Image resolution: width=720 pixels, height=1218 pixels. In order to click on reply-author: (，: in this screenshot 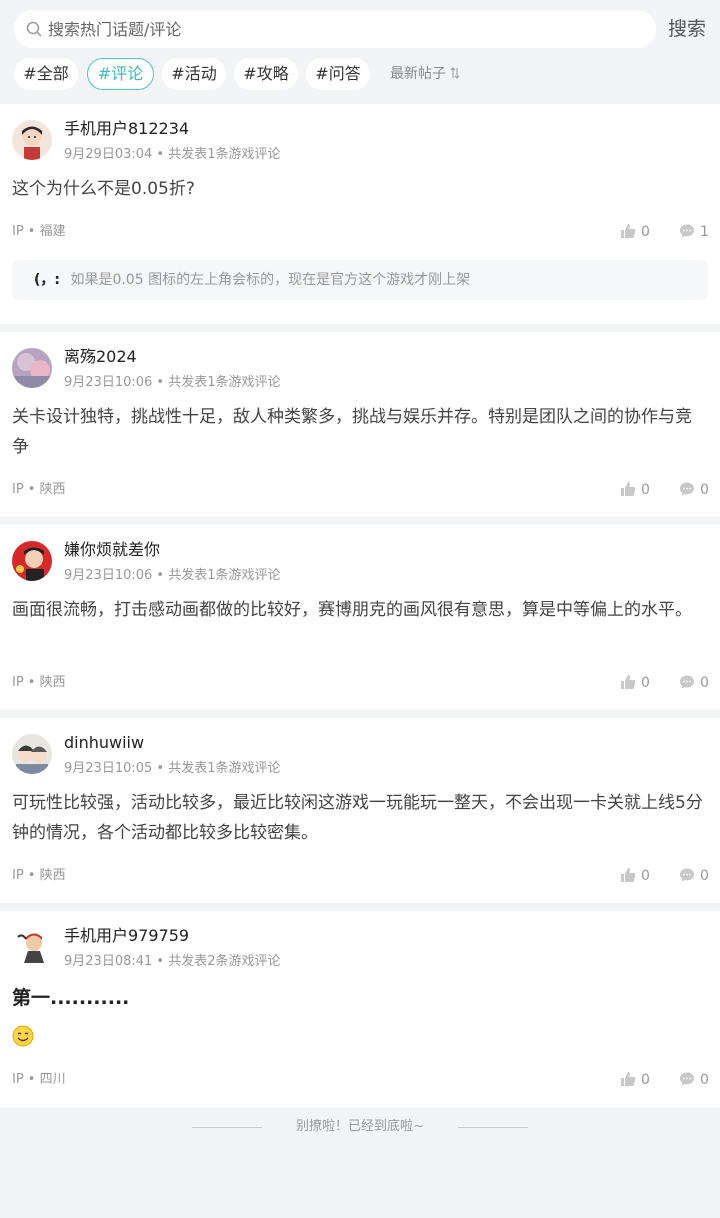, I will do `click(47, 280)`.